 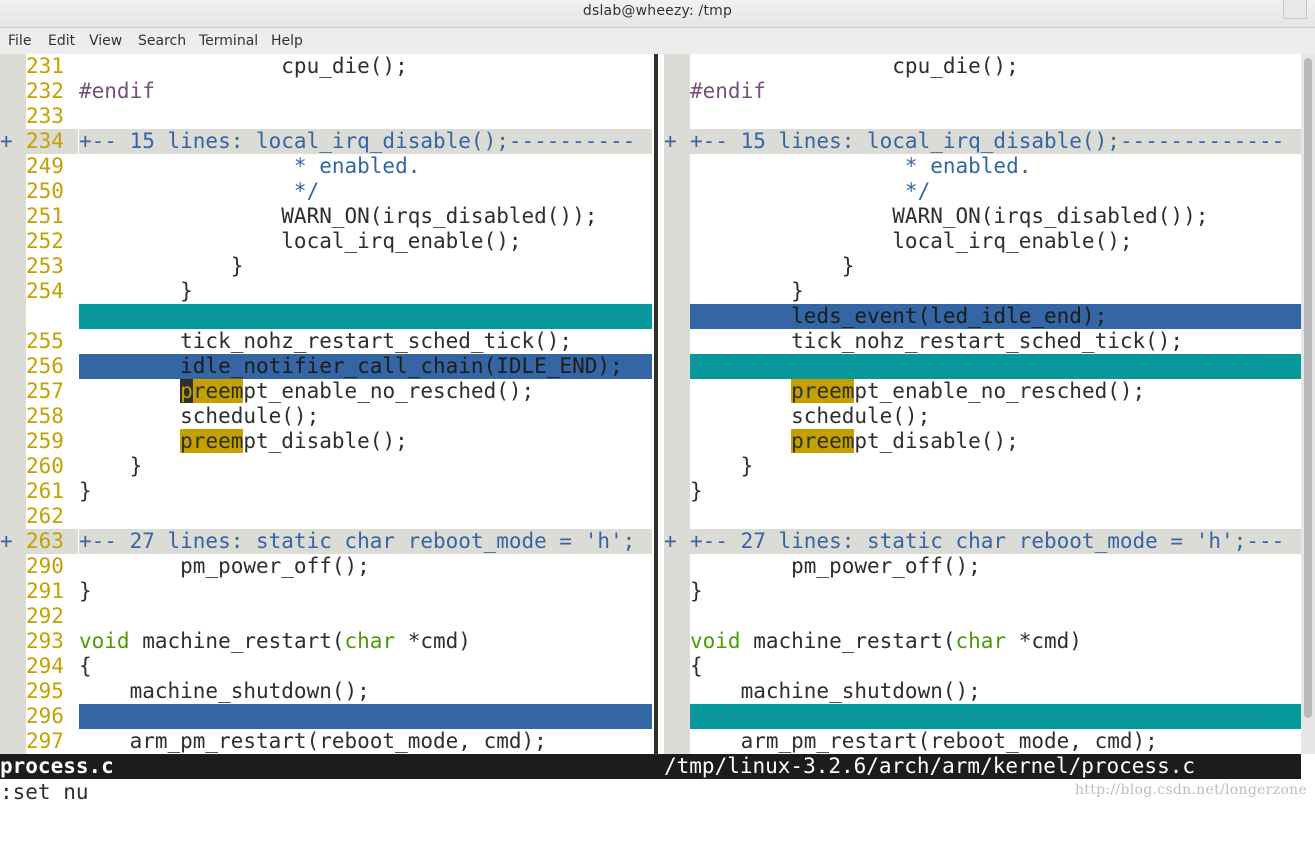 I want to click on code-line: 231 cpu_die();, so click(x=326, y=66).